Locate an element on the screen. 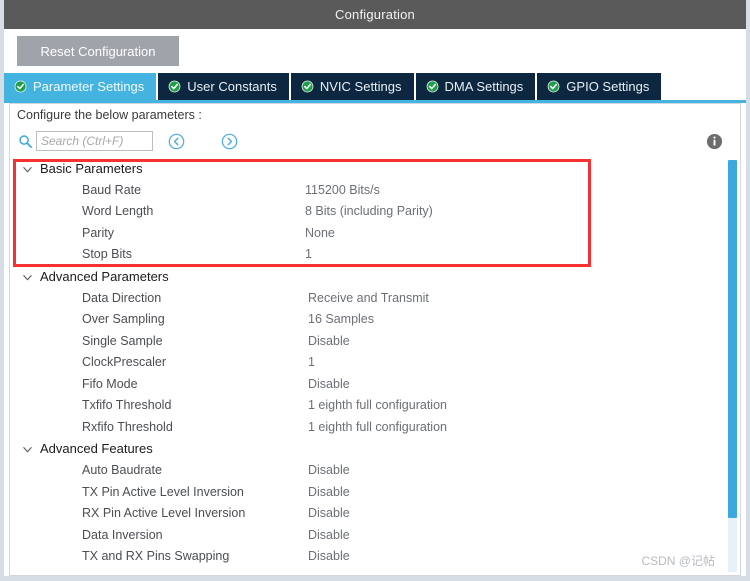 Image resolution: width=750 pixels, height=581 pixels. parameter-row: Single Sample Disable is located at coordinates (375, 341).